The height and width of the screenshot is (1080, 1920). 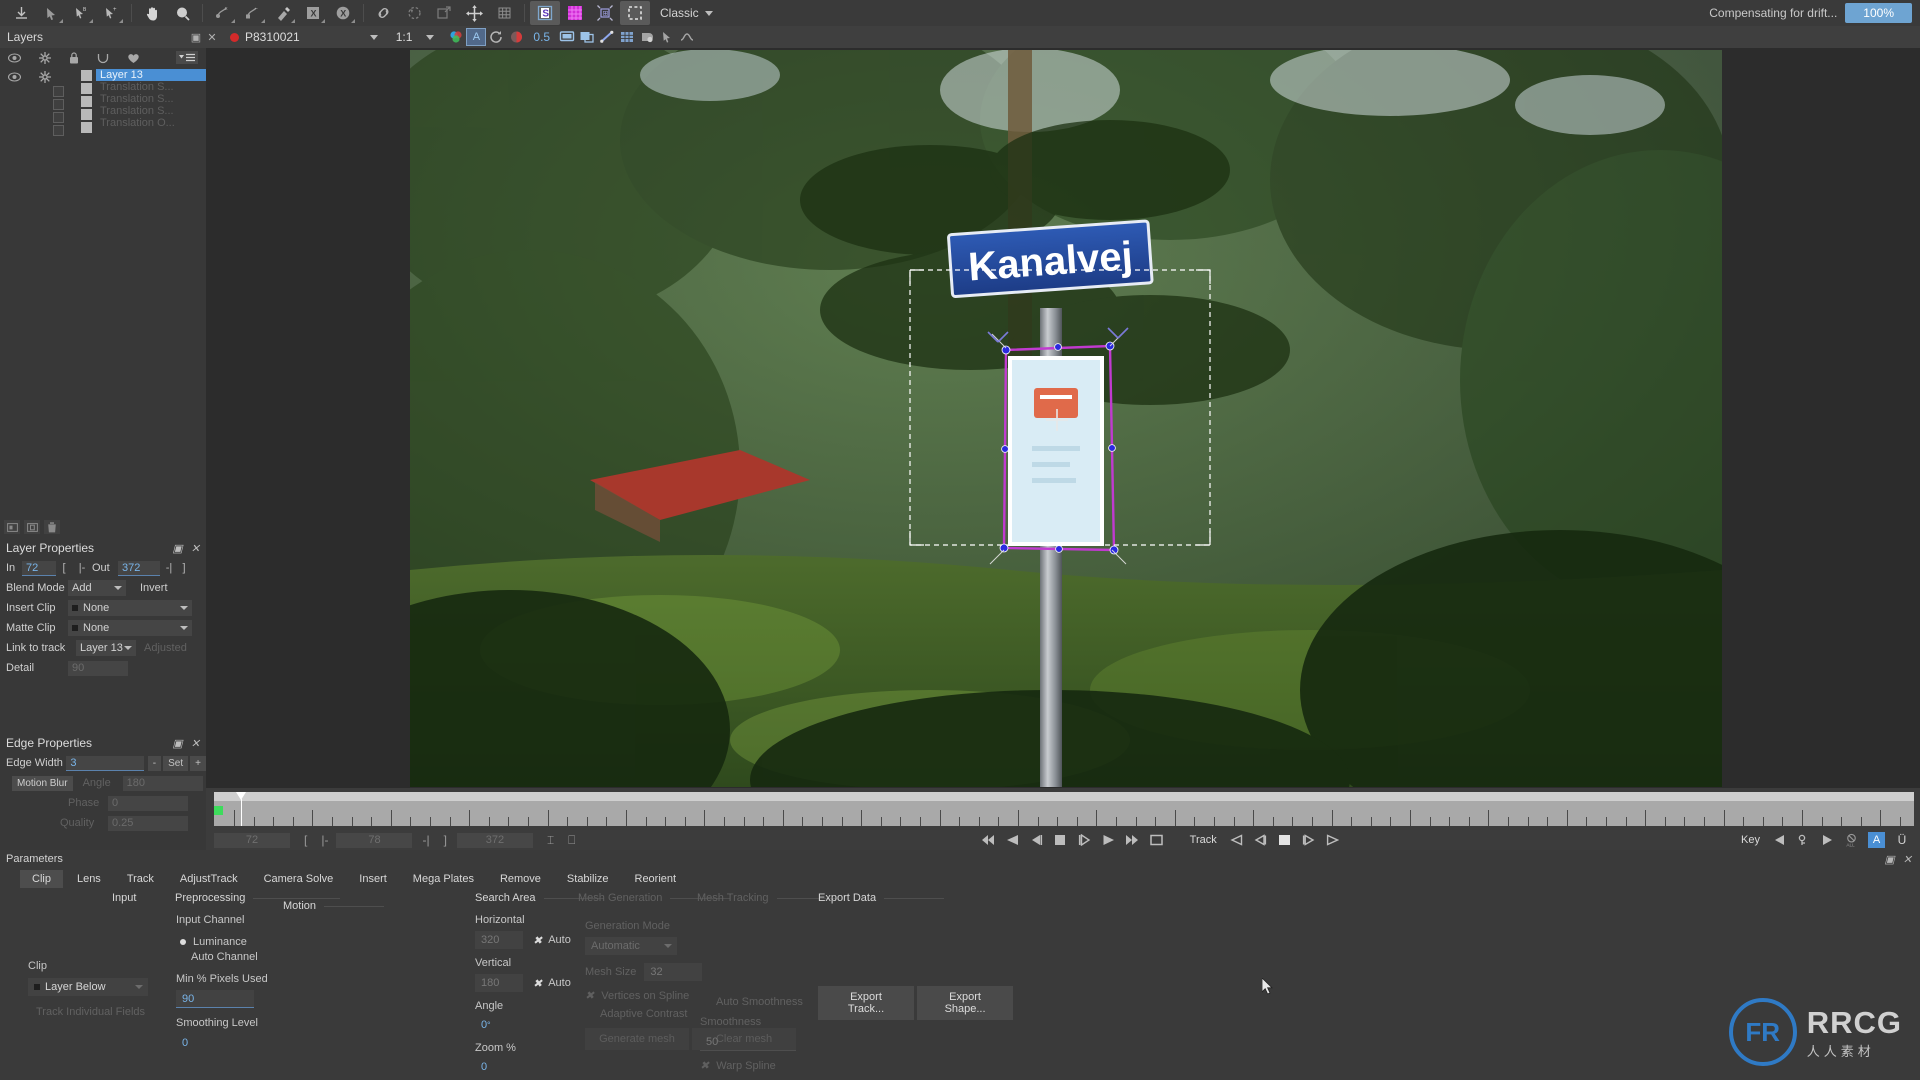 What do you see at coordinates (241, 809) in the screenshot?
I see `playhead` at bounding box center [241, 809].